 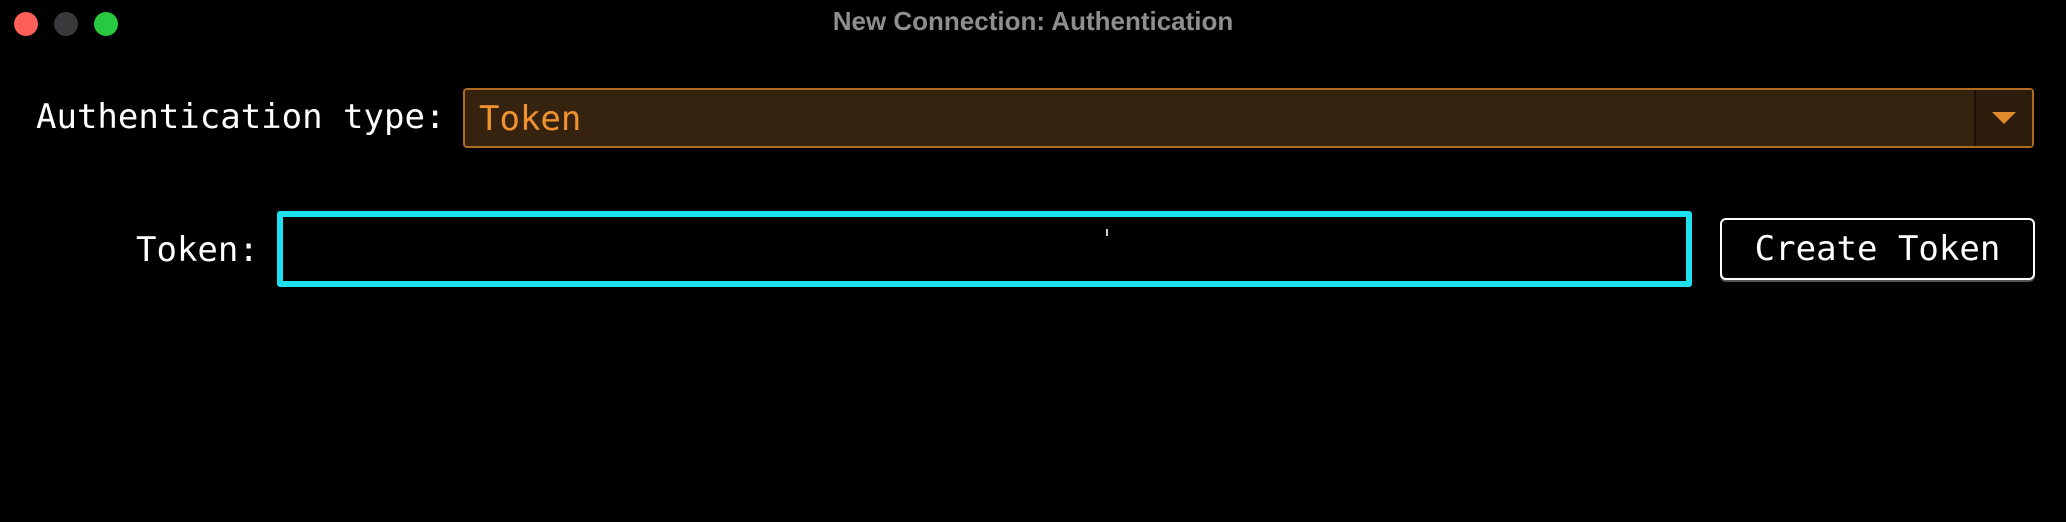 I want to click on dropdown-toggle, so click(x=2003, y=118).